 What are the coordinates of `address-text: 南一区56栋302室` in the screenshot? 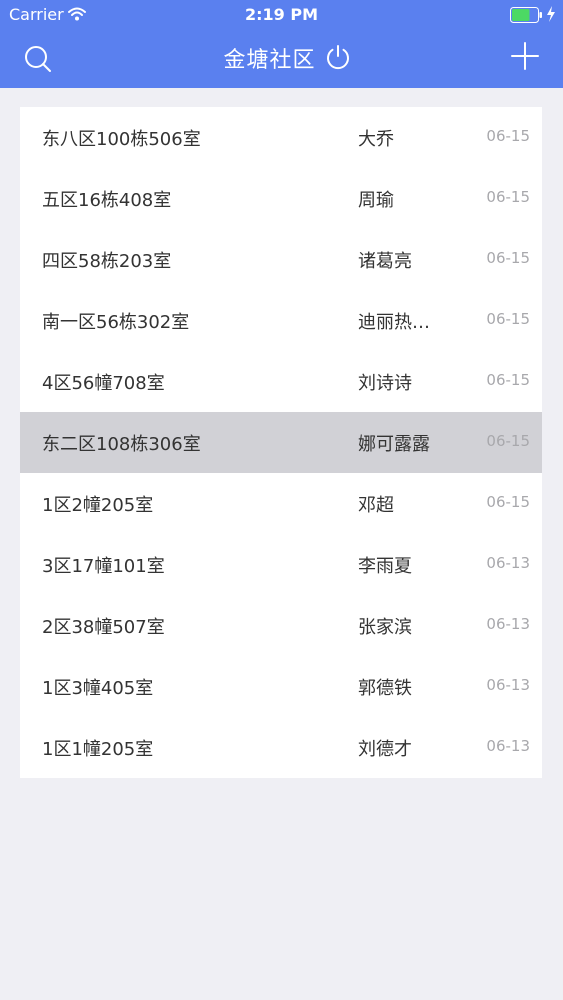 It's located at (116, 322).